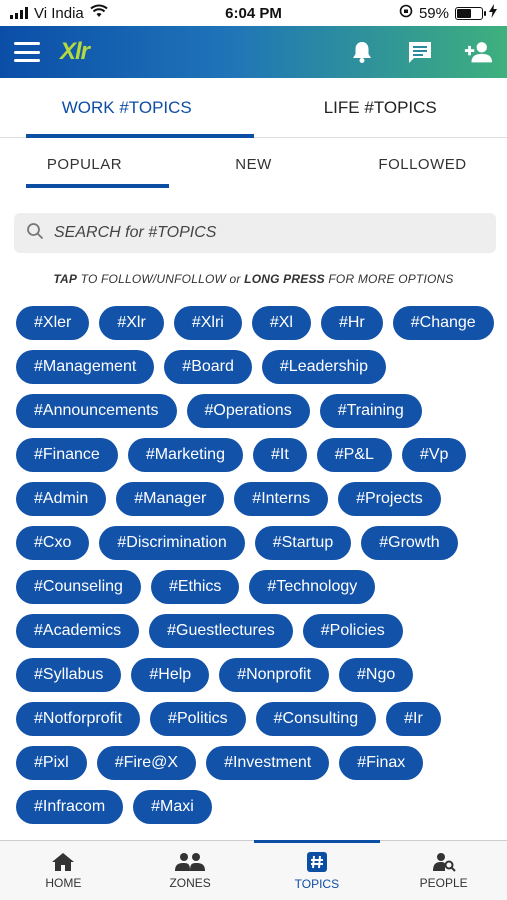  I want to click on signal-icon, so click(19, 13).